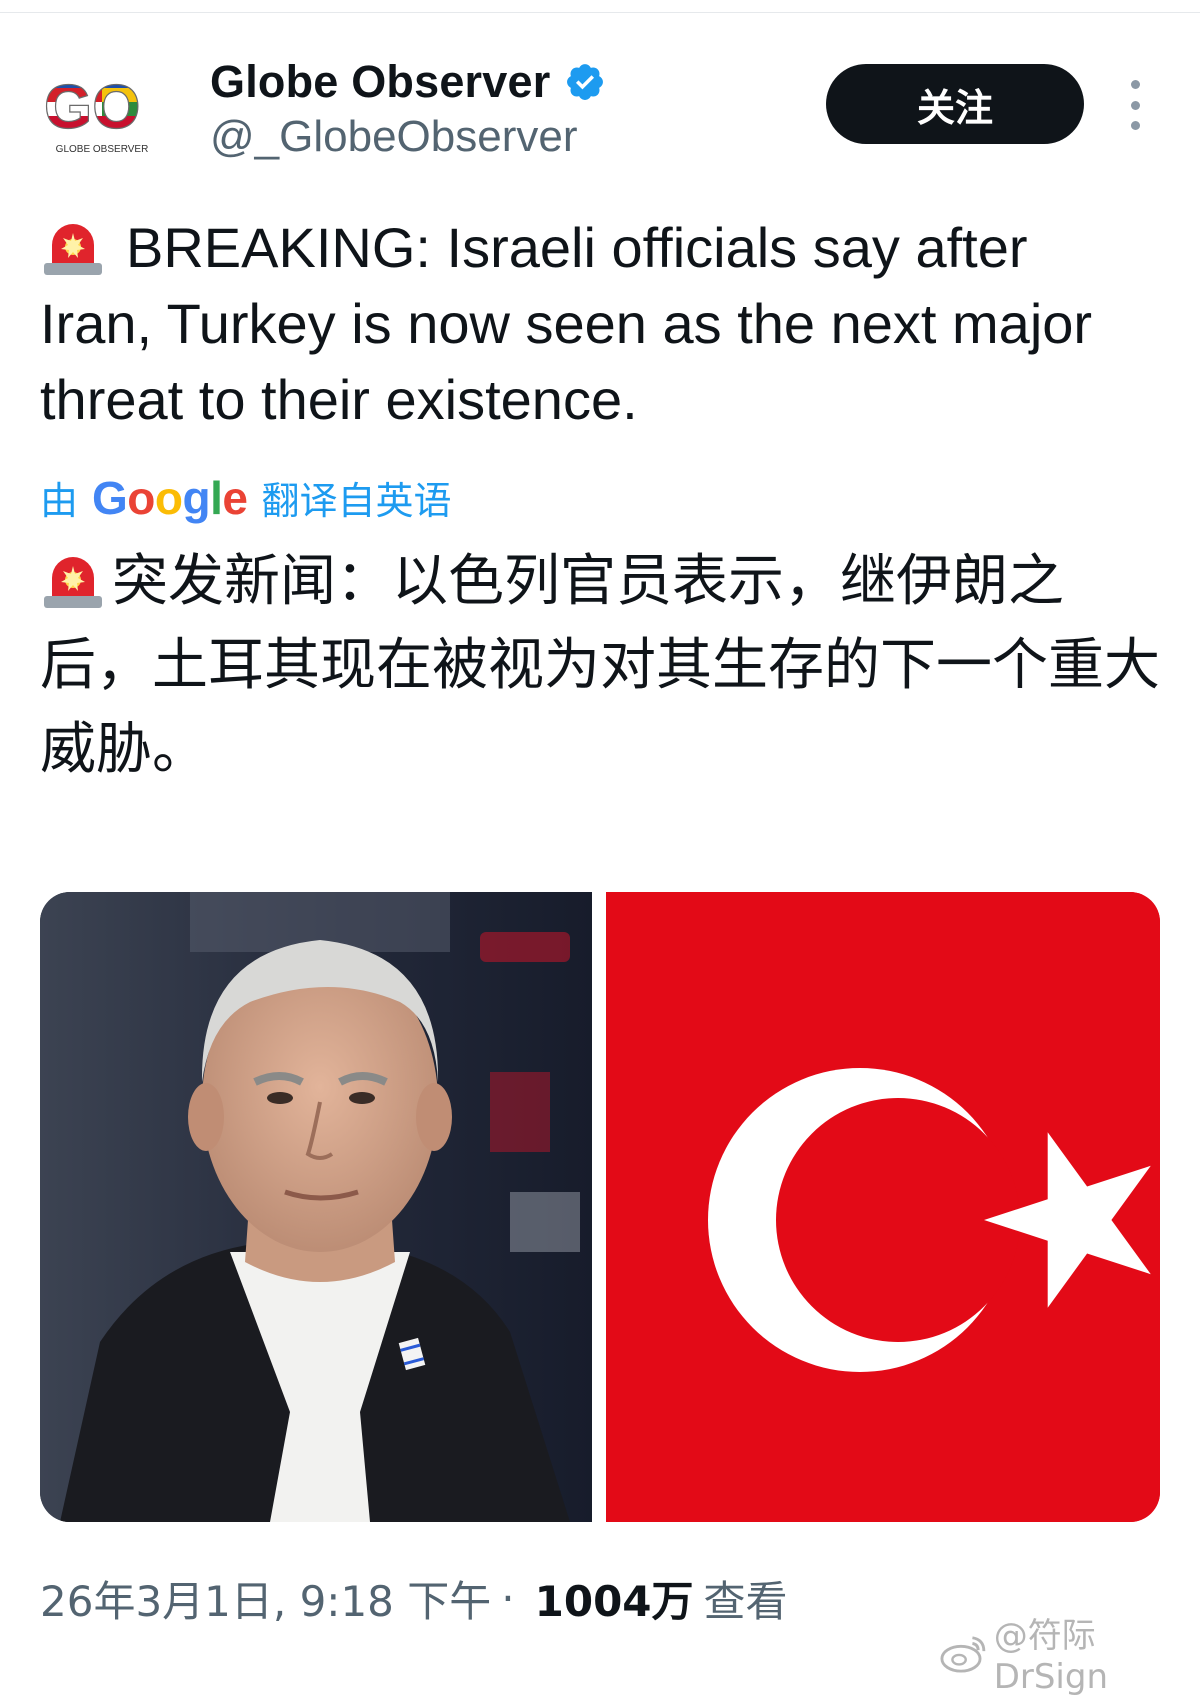 This screenshot has width=1200, height=1697. I want to click on watermark-text: @符际DrSign, so click(1051, 1656).